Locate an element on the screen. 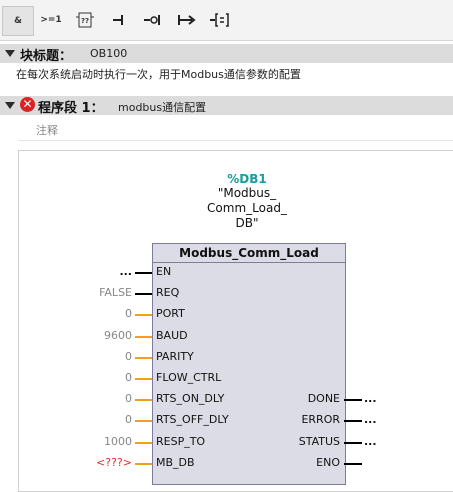  input-pin-port: PORT is located at coordinates (170, 313).